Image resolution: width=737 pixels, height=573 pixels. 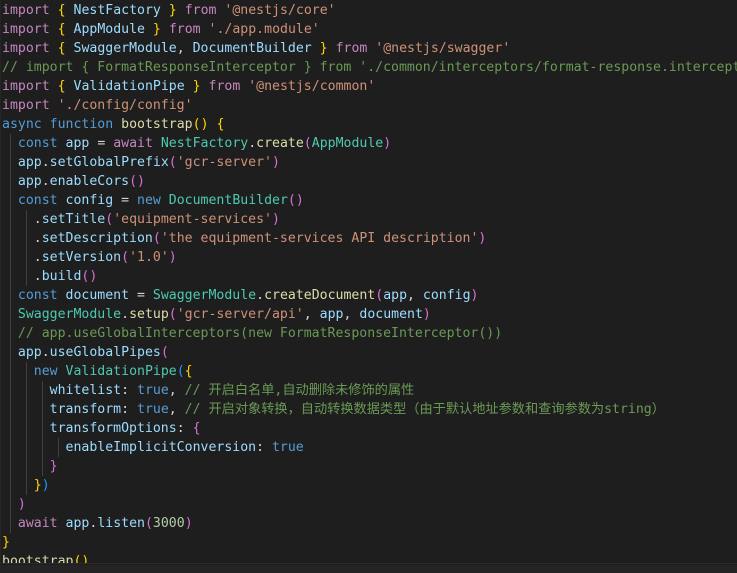 I want to click on code-token: =, so click(x=141, y=295).